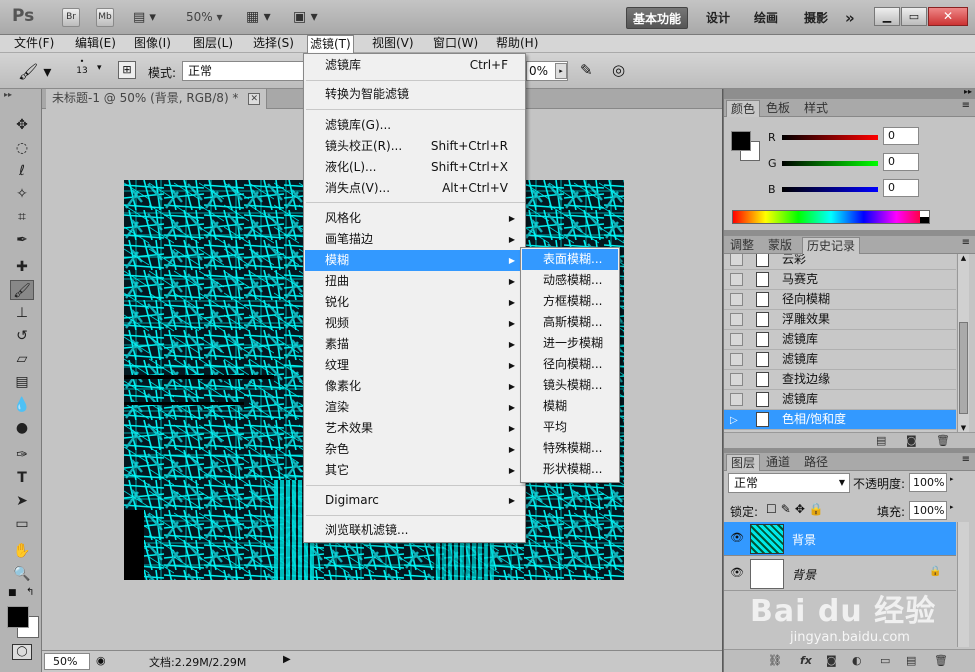  Describe the element at coordinates (273, 44) in the screenshot. I see `menu-select: 选择(S)` at that location.